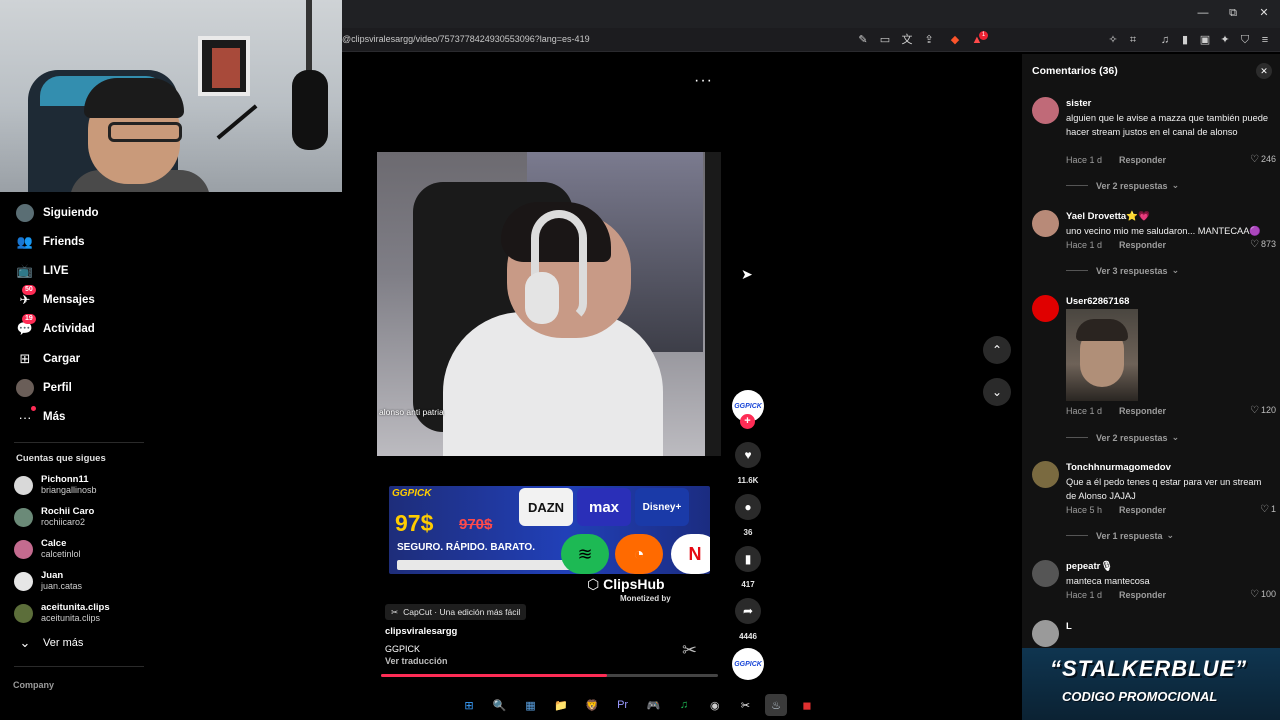 The image size is (1280, 720). Describe the element at coordinates (469, 705) in the screenshot. I see `windows-start-icon: ⊞` at that location.